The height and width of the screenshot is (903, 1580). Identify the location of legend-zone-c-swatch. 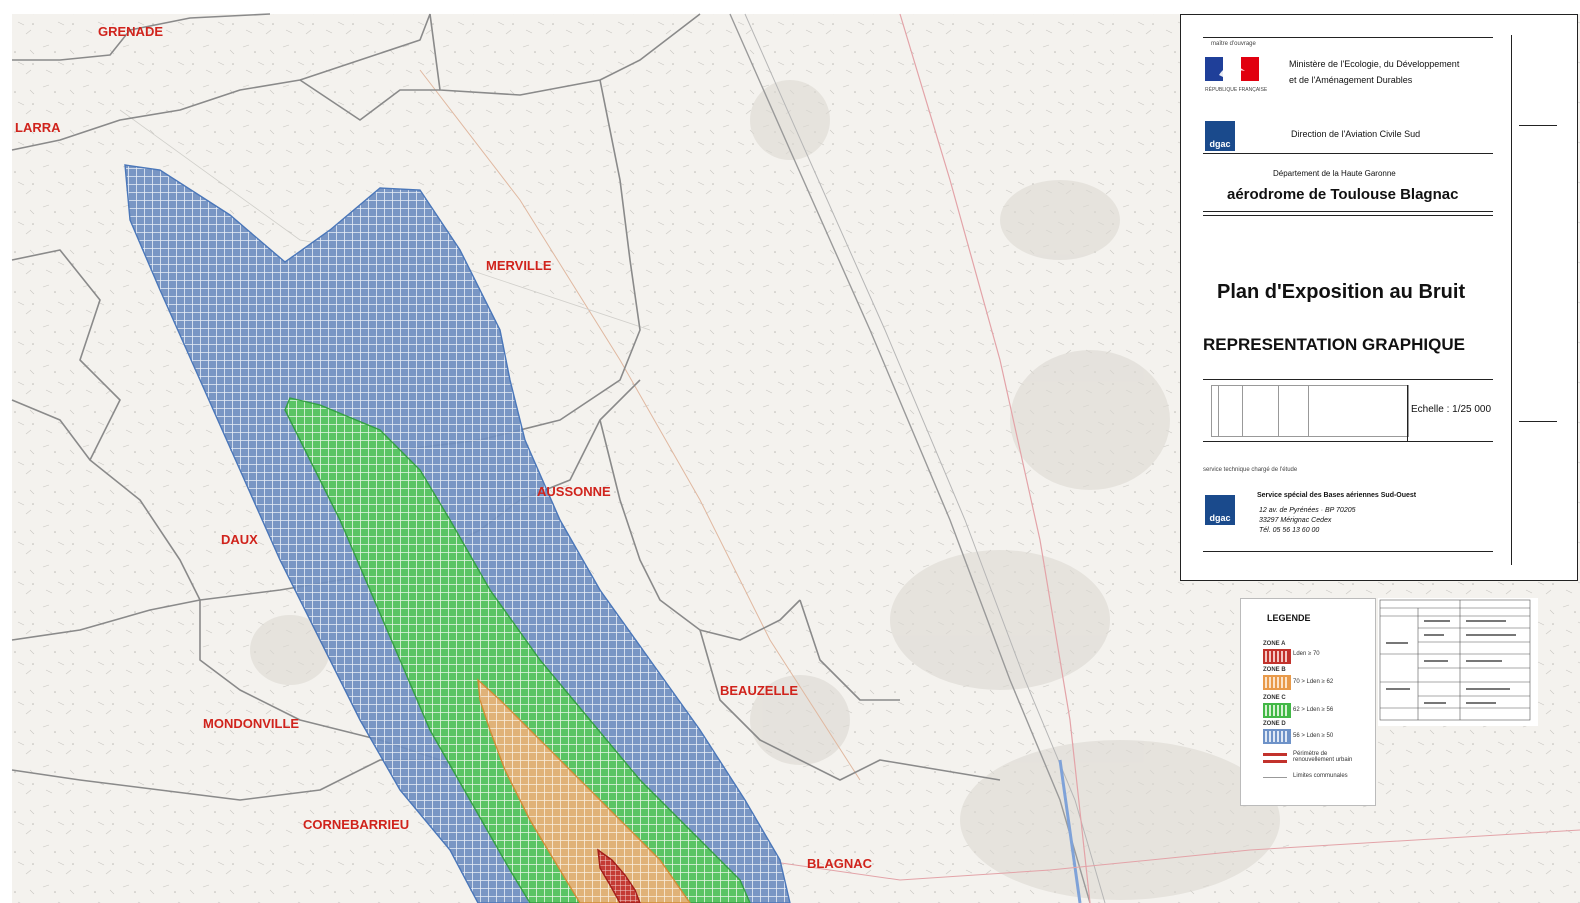
(1277, 710).